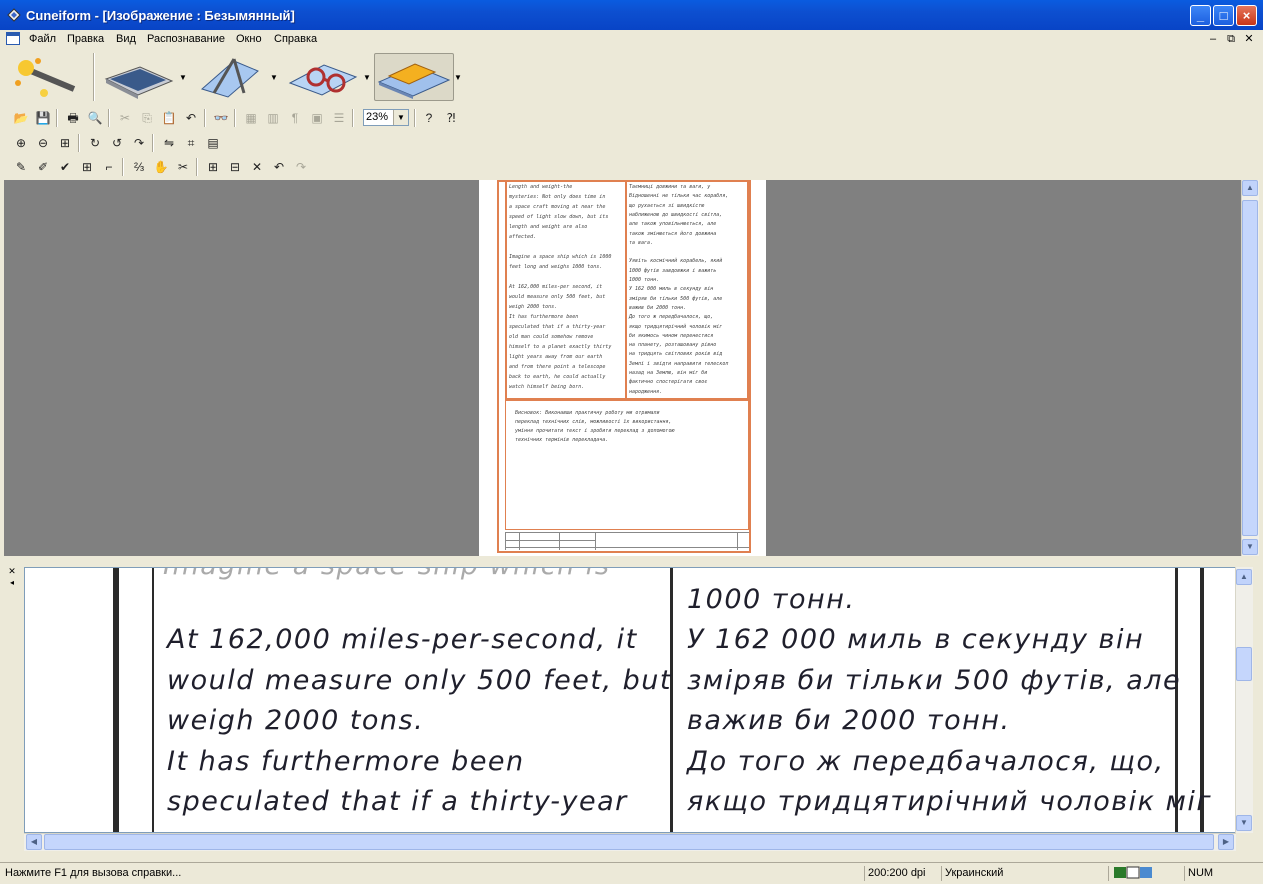 This screenshot has width=1263, height=884. Describe the element at coordinates (323, 80) in the screenshot. I see `glasses-icon` at that location.